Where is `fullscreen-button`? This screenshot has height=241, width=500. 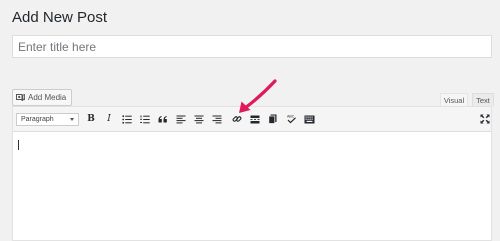 fullscreen-button is located at coordinates (485, 119).